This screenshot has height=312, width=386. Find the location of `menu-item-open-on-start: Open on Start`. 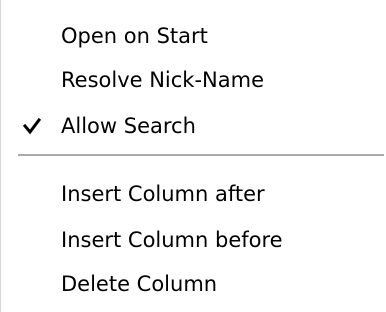

menu-item-open-on-start: Open on Start is located at coordinates (193, 36).